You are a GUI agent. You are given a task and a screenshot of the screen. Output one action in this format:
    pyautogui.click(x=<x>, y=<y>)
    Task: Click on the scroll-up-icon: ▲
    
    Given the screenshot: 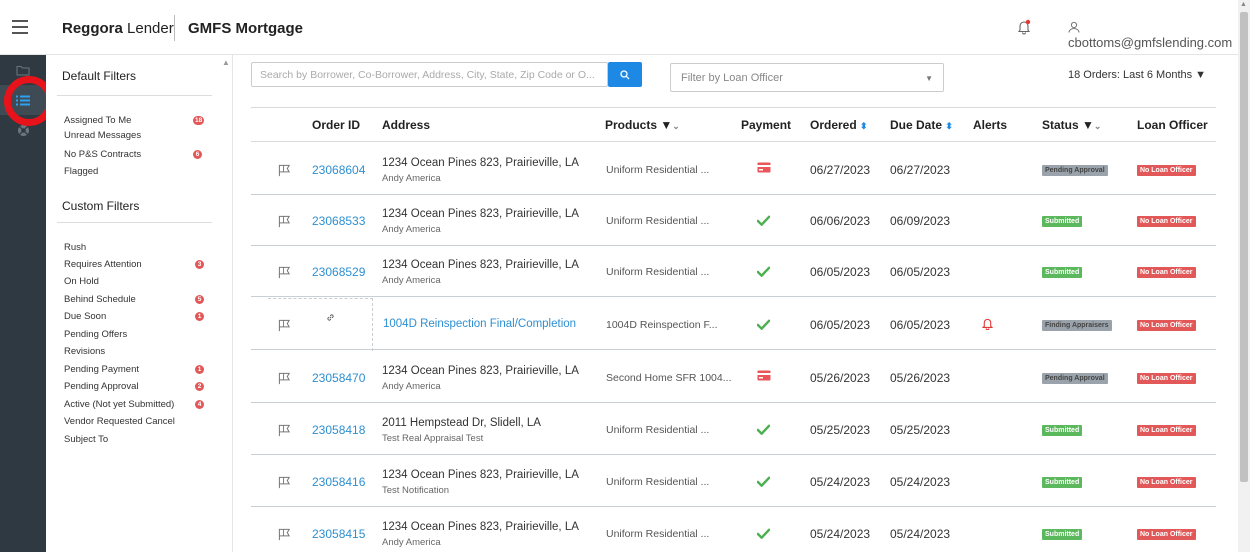 What is the action you would take?
    pyautogui.click(x=1243, y=4)
    